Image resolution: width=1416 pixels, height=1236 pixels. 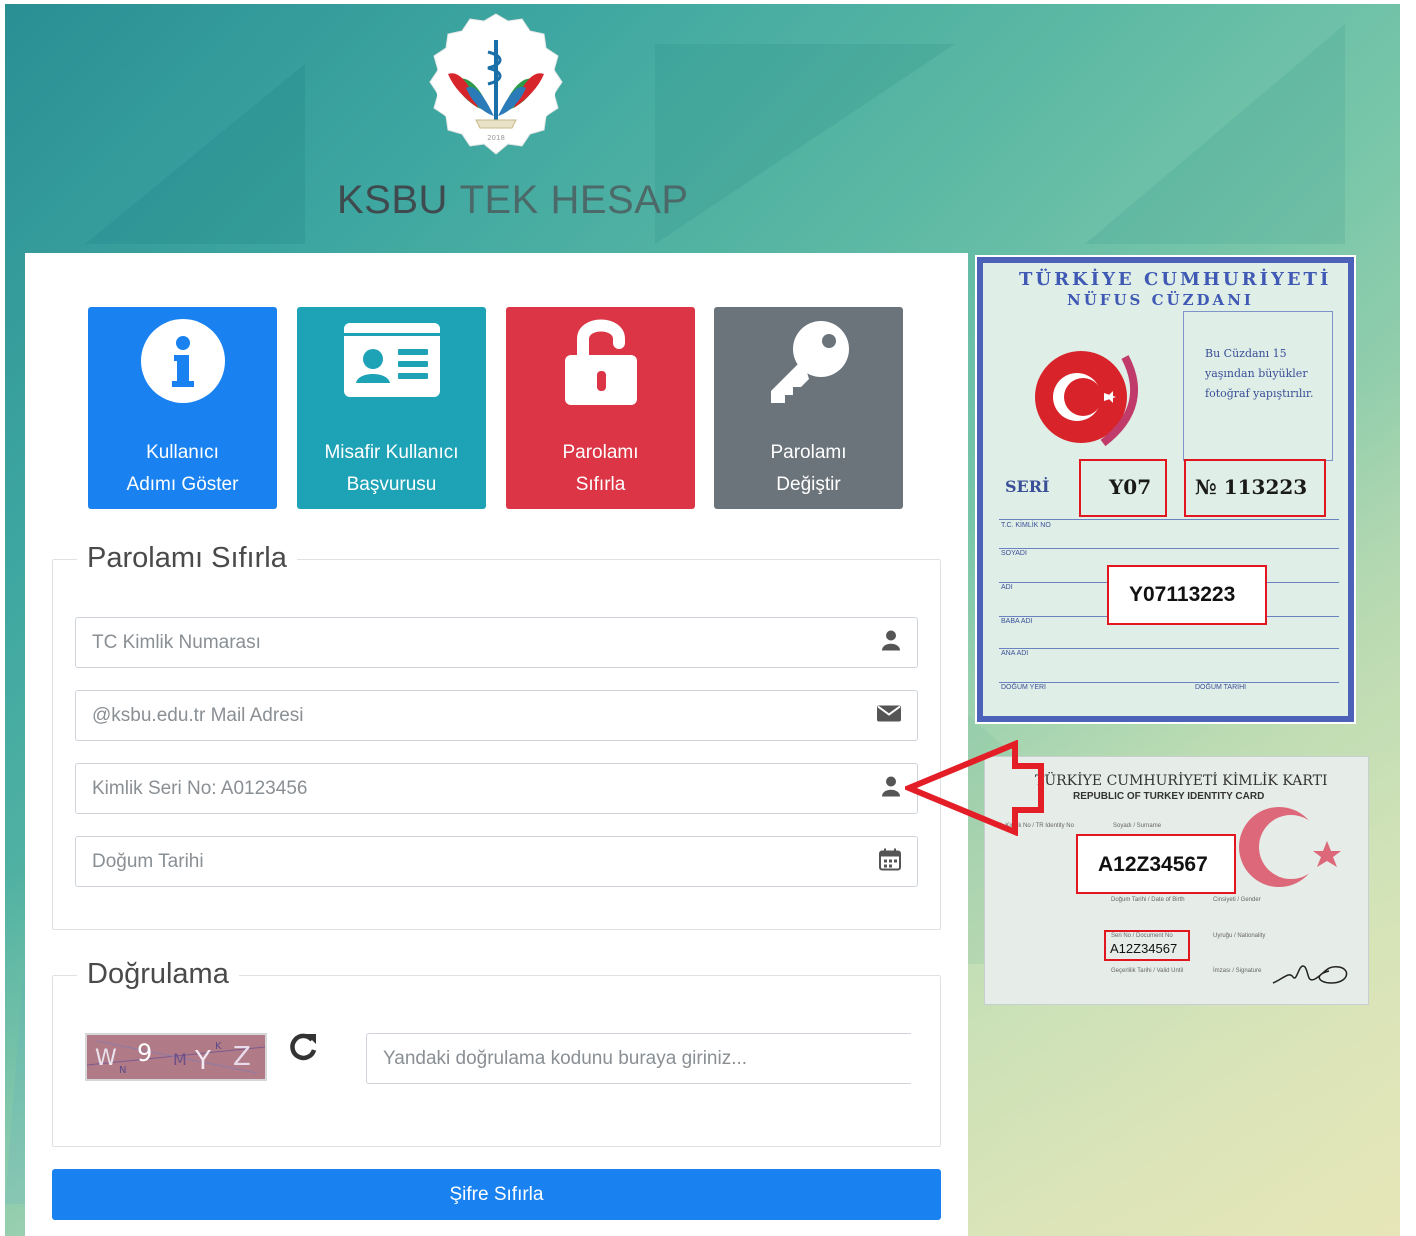 What do you see at coordinates (1017, 621) in the screenshot?
I see `old-card-row-label: BABA ADI` at bounding box center [1017, 621].